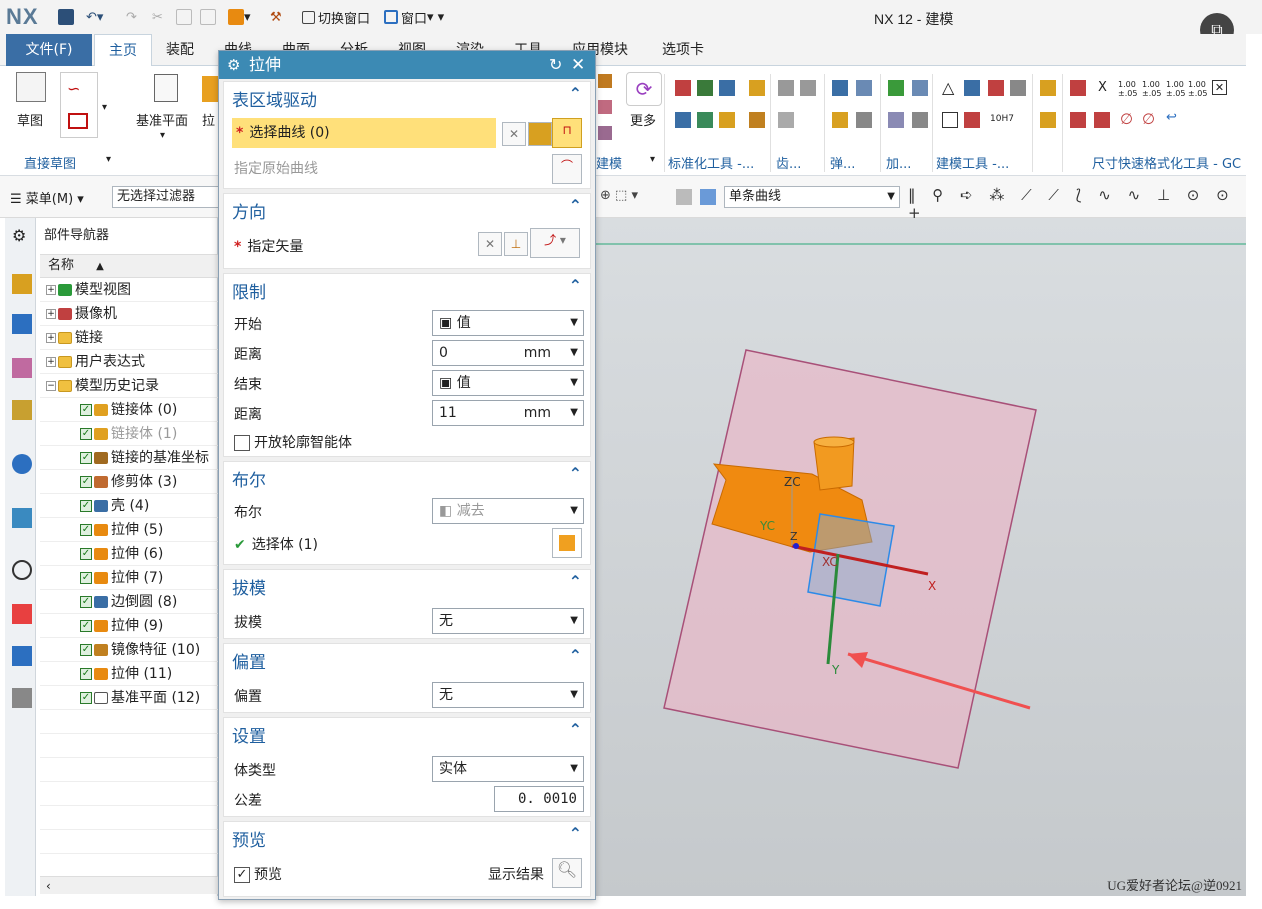  What do you see at coordinates (508, 323) in the screenshot?
I see `start-dropdown: ▣ 值 ▼` at bounding box center [508, 323].